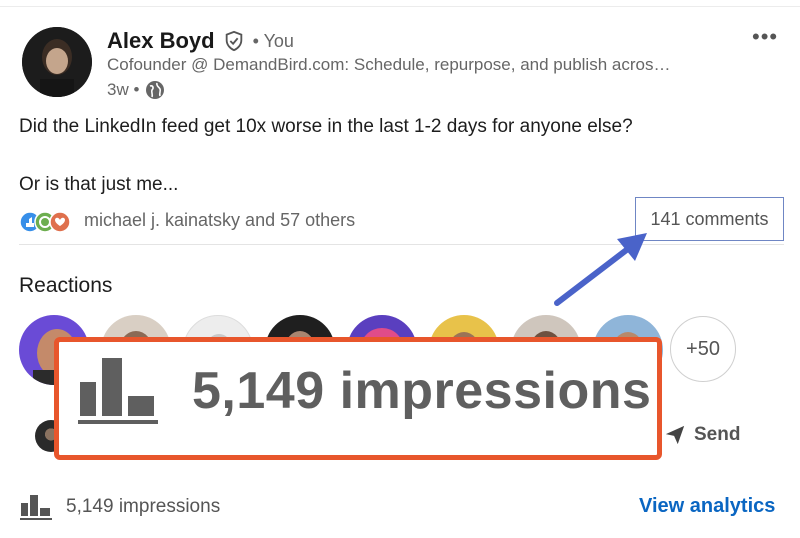 The height and width of the screenshot is (538, 800). What do you see at coordinates (219, 220) in the screenshot?
I see `reactions-summary: michael j. kainatsky and 57 others` at bounding box center [219, 220].